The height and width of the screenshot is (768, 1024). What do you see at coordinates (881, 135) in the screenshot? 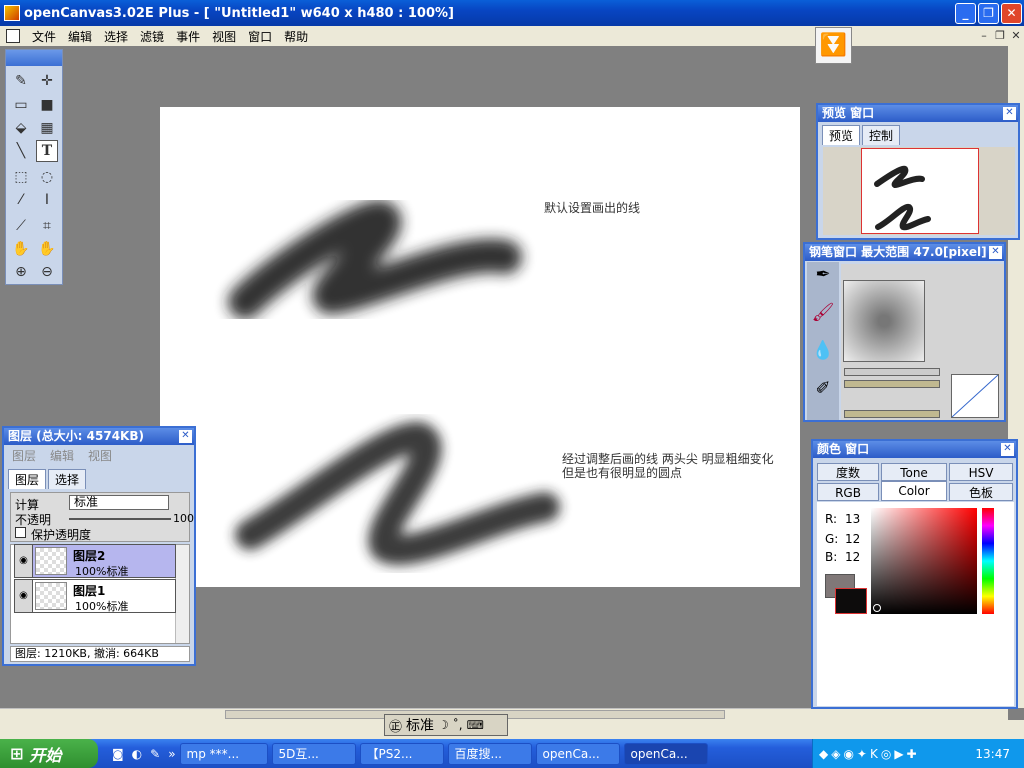
I see `tab-control: 控制` at bounding box center [881, 135].